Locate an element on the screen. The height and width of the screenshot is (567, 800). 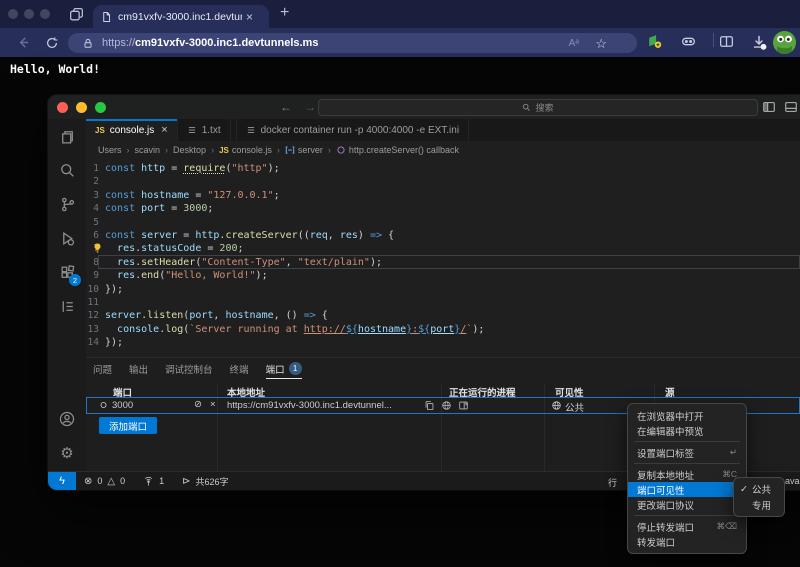
menu-item: 在浏览器中打开 is located at coordinates (687, 415).